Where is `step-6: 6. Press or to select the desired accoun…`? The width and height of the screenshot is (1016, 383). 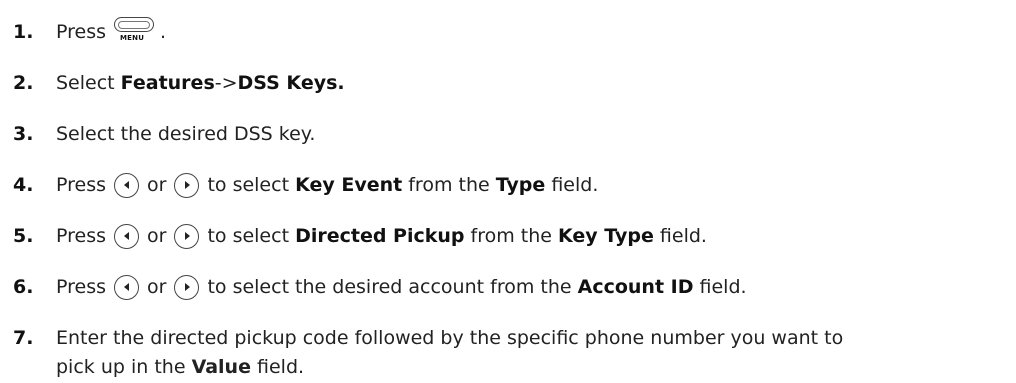
step-6: 6. Press or to select the desired accoun… is located at coordinates (508, 287).